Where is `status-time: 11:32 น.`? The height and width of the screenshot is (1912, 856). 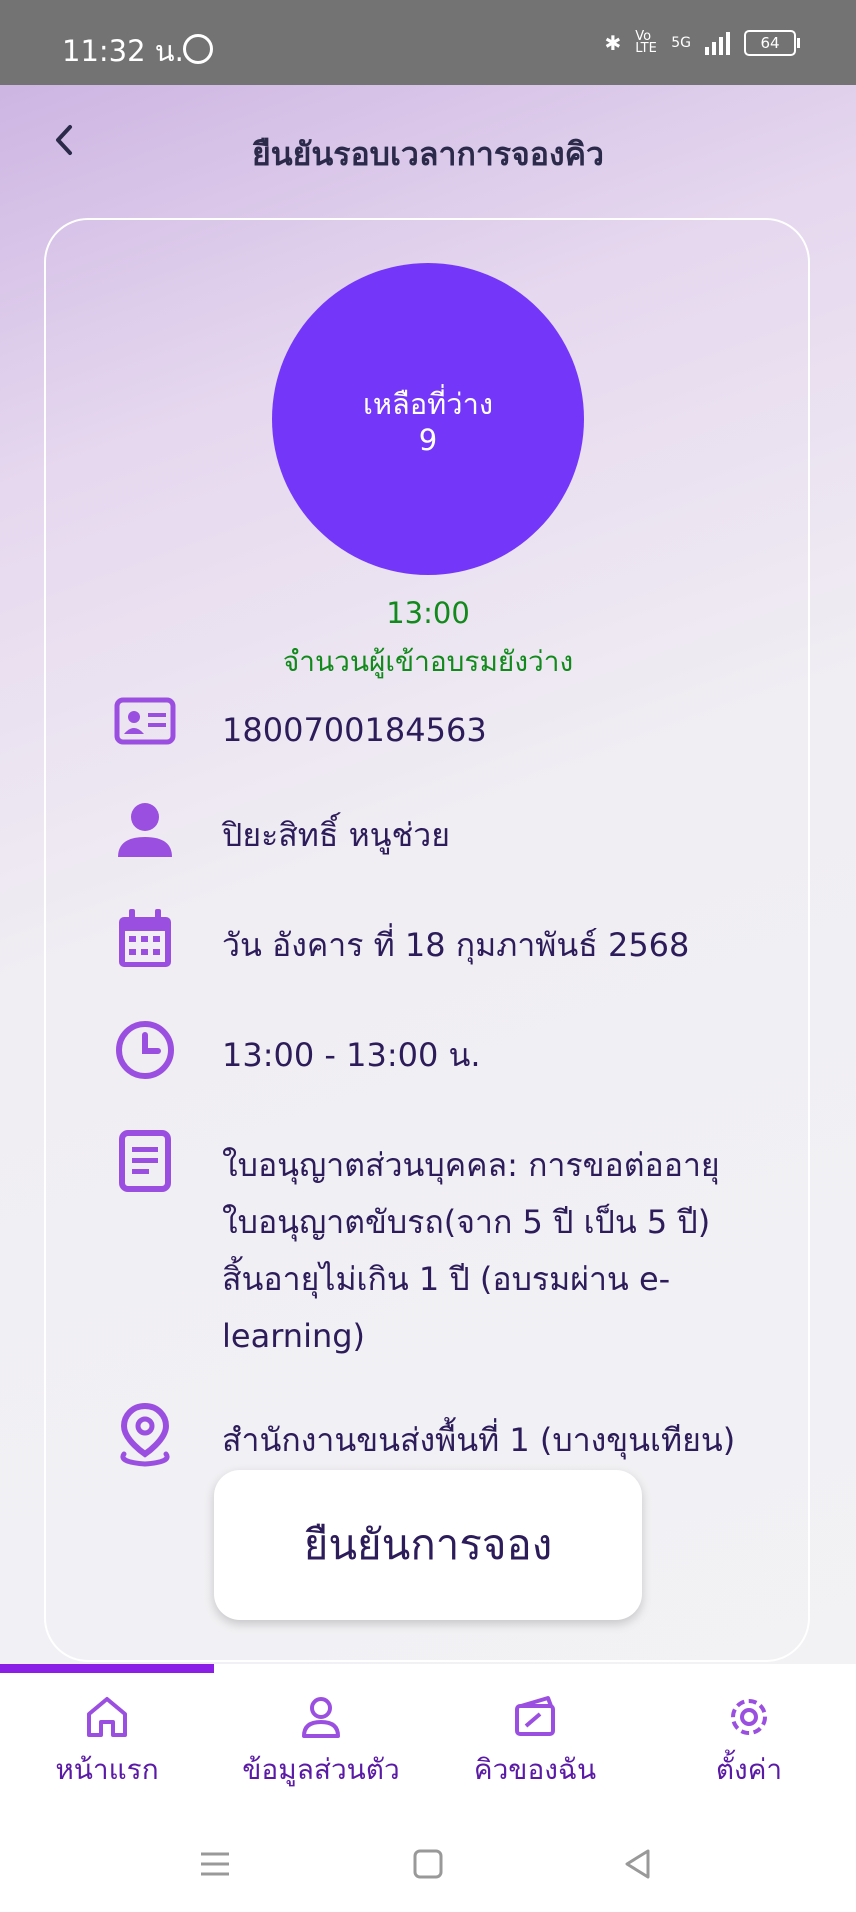 status-time: 11:32 น. is located at coordinates (123, 51).